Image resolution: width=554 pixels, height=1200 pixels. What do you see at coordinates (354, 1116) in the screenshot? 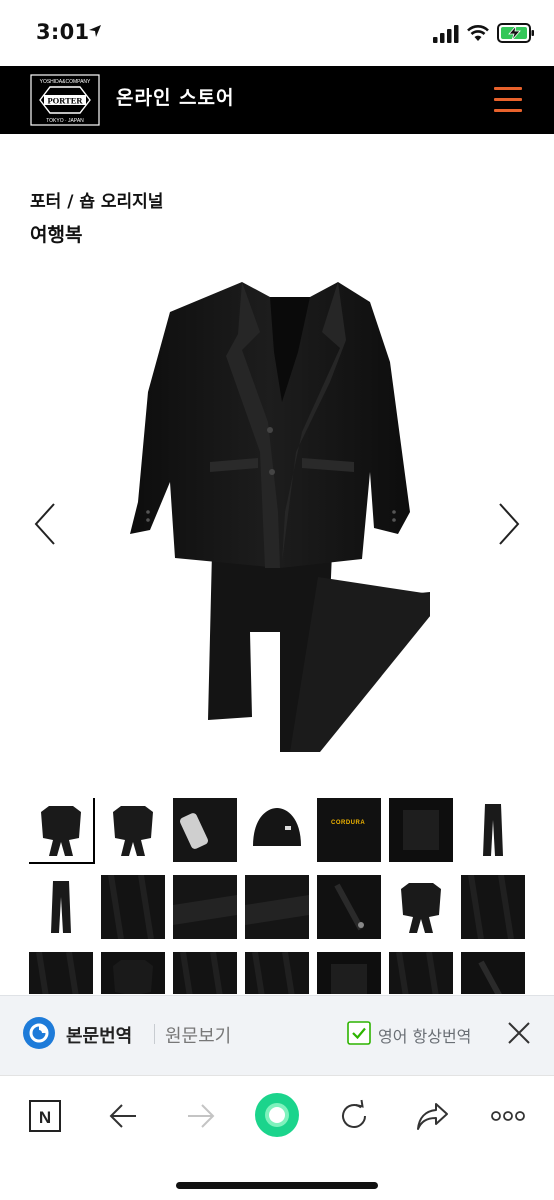
I see `refresh-icon` at bounding box center [354, 1116].